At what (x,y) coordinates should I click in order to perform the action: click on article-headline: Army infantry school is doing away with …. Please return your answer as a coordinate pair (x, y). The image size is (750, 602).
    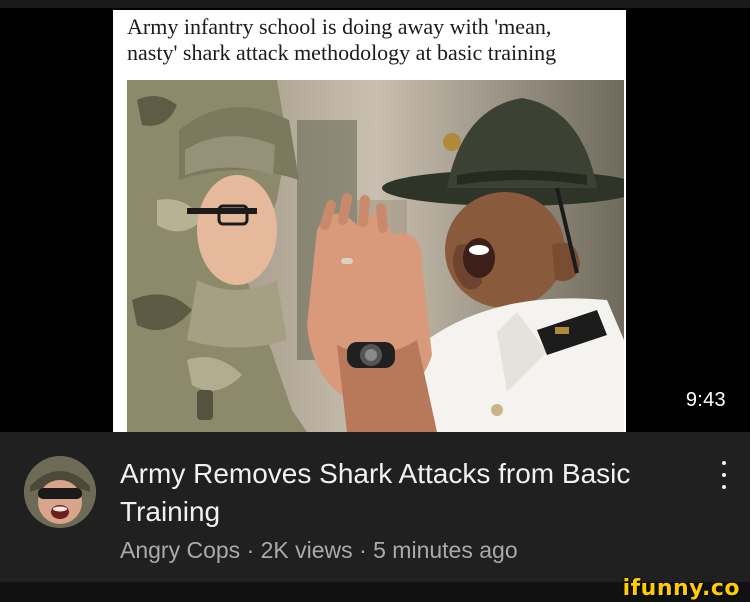
    Looking at the image, I should click on (372, 40).